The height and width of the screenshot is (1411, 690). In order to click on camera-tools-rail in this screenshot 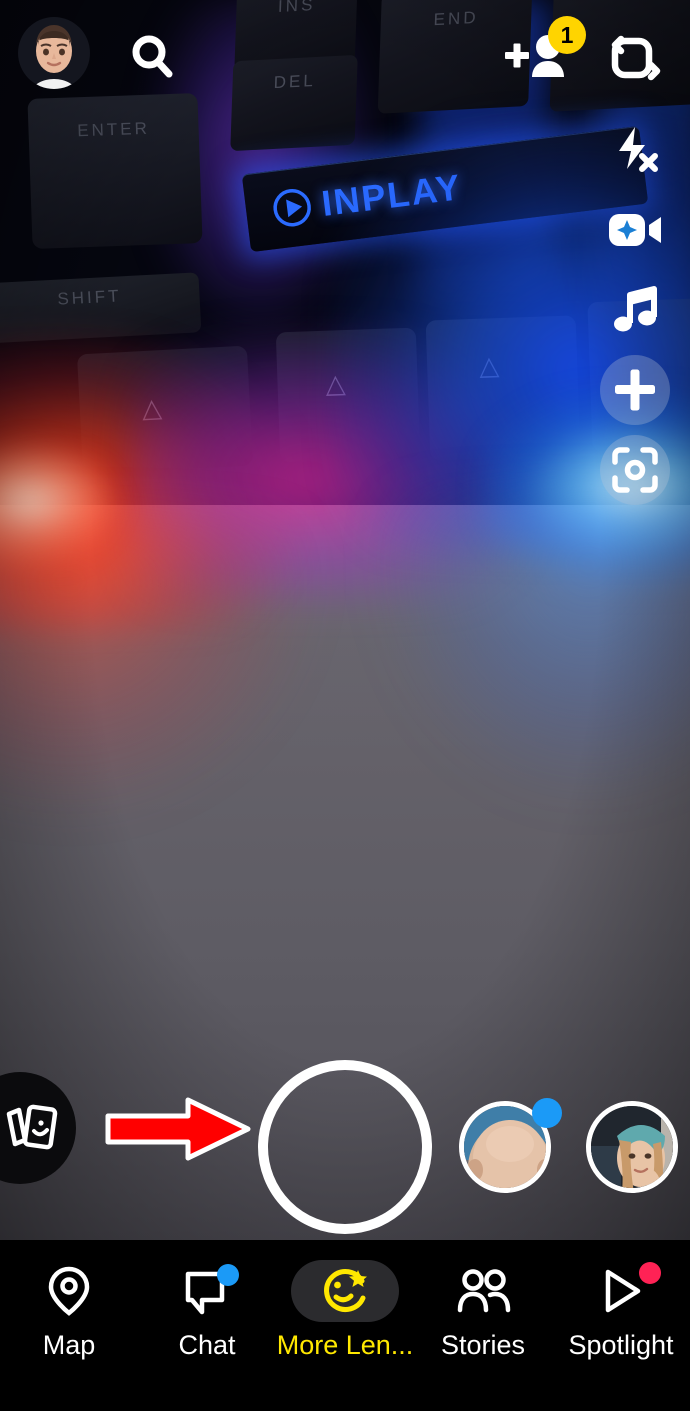, I will do `click(635, 310)`.